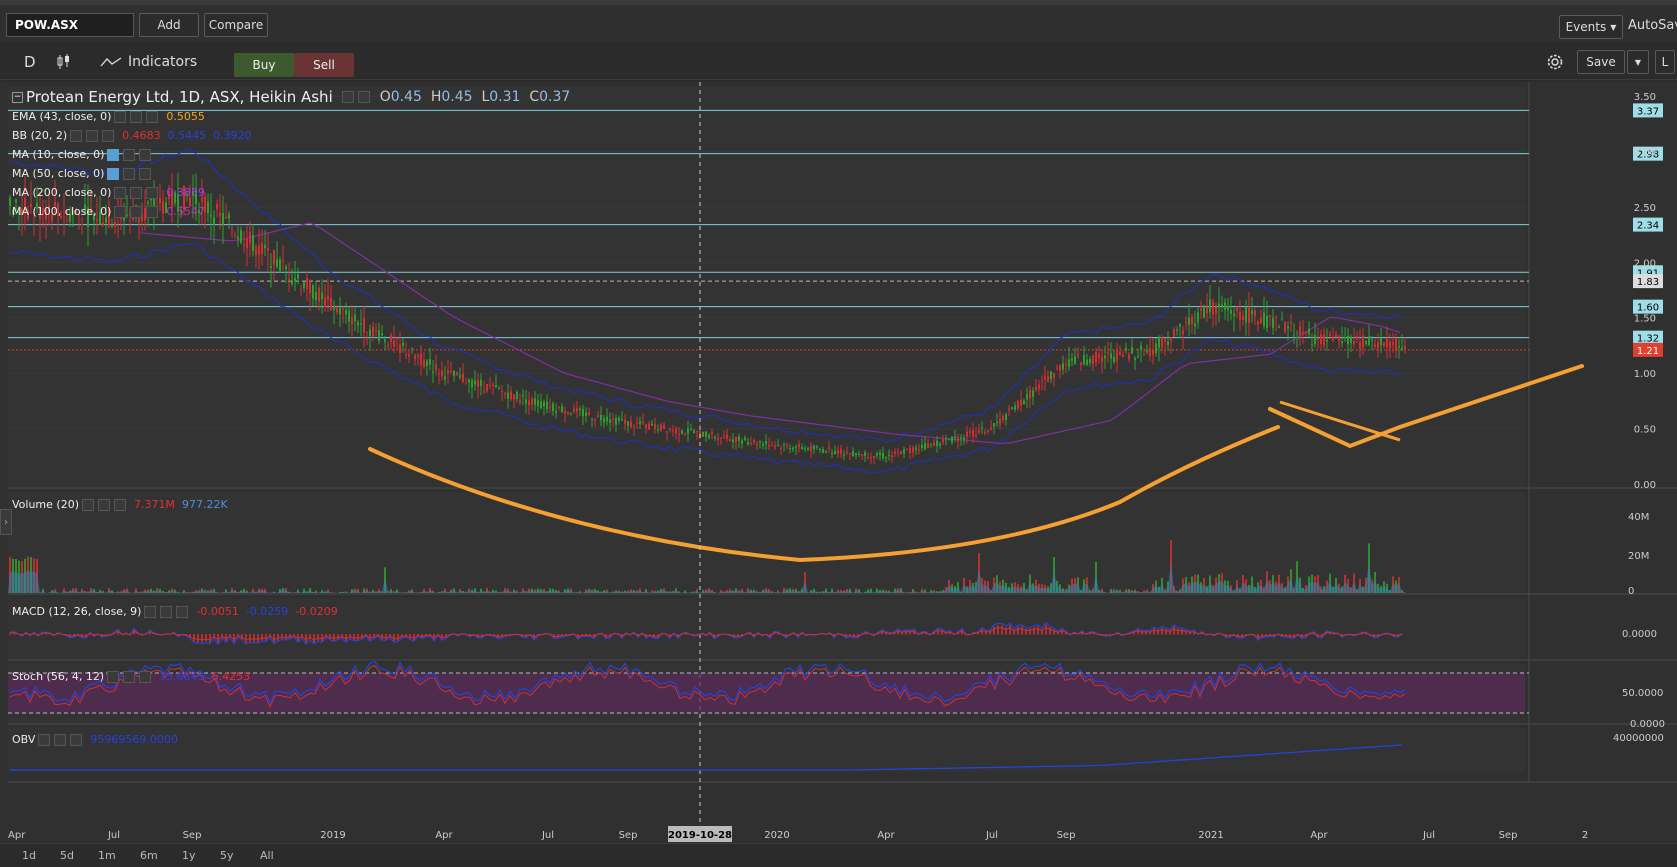 Image resolution: width=1677 pixels, height=867 pixels. I want to click on add-button: Add, so click(169, 25).